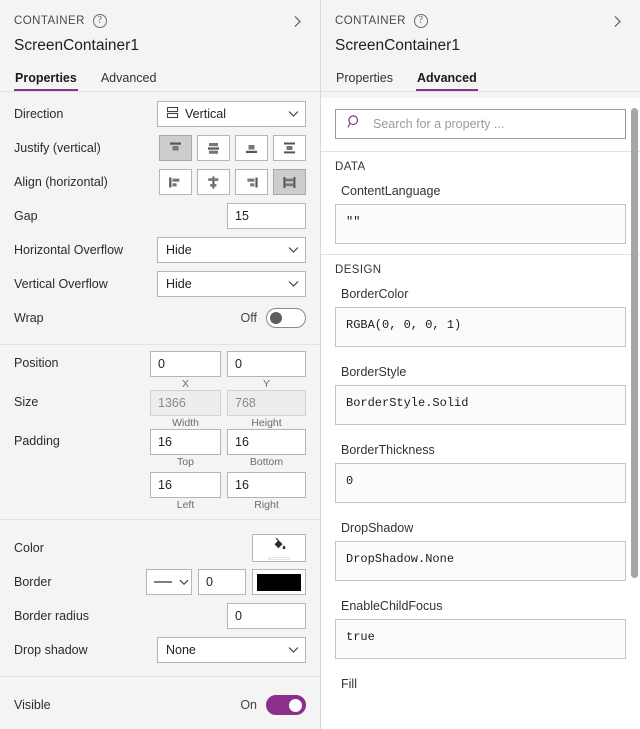 The height and width of the screenshot is (729, 640). I want to click on row-color: Color, so click(160, 548).